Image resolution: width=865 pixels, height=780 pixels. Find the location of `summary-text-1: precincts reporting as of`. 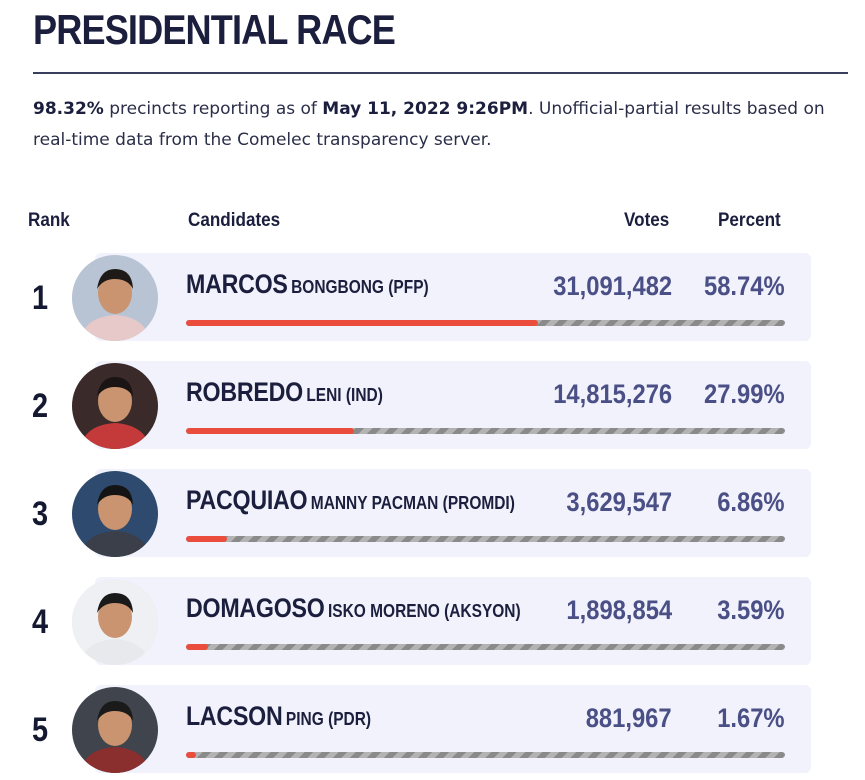

summary-text-1: precincts reporting as of is located at coordinates (213, 109).